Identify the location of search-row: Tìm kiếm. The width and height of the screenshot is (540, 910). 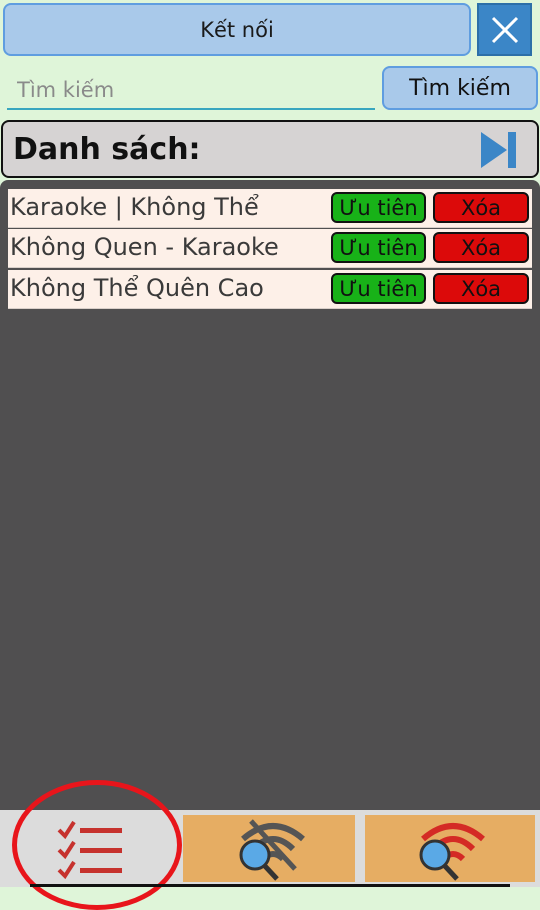
(270, 89).